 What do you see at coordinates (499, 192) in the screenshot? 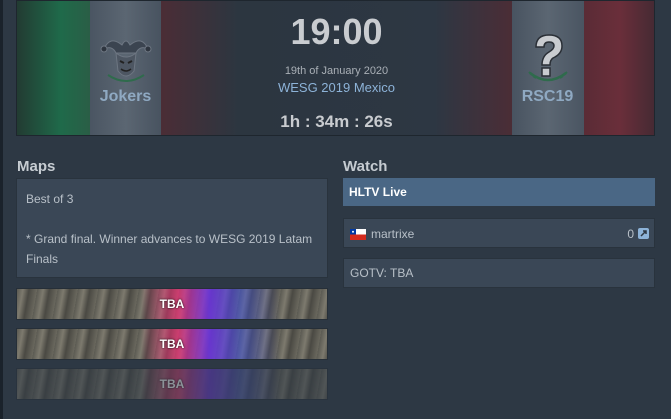
I see `hltv-live-tab: HLTV Live` at bounding box center [499, 192].